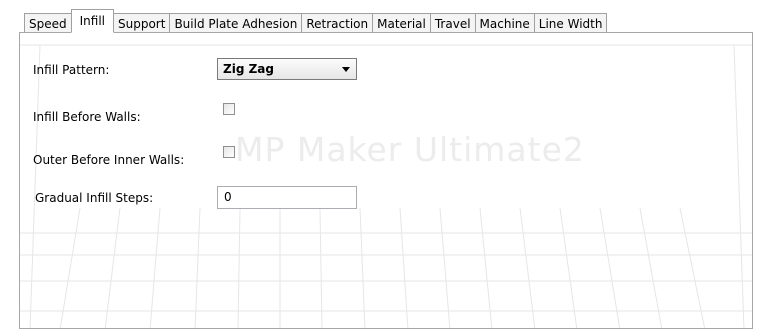  I want to click on infill-pattern-label: Infill Pattern:, so click(71, 70).